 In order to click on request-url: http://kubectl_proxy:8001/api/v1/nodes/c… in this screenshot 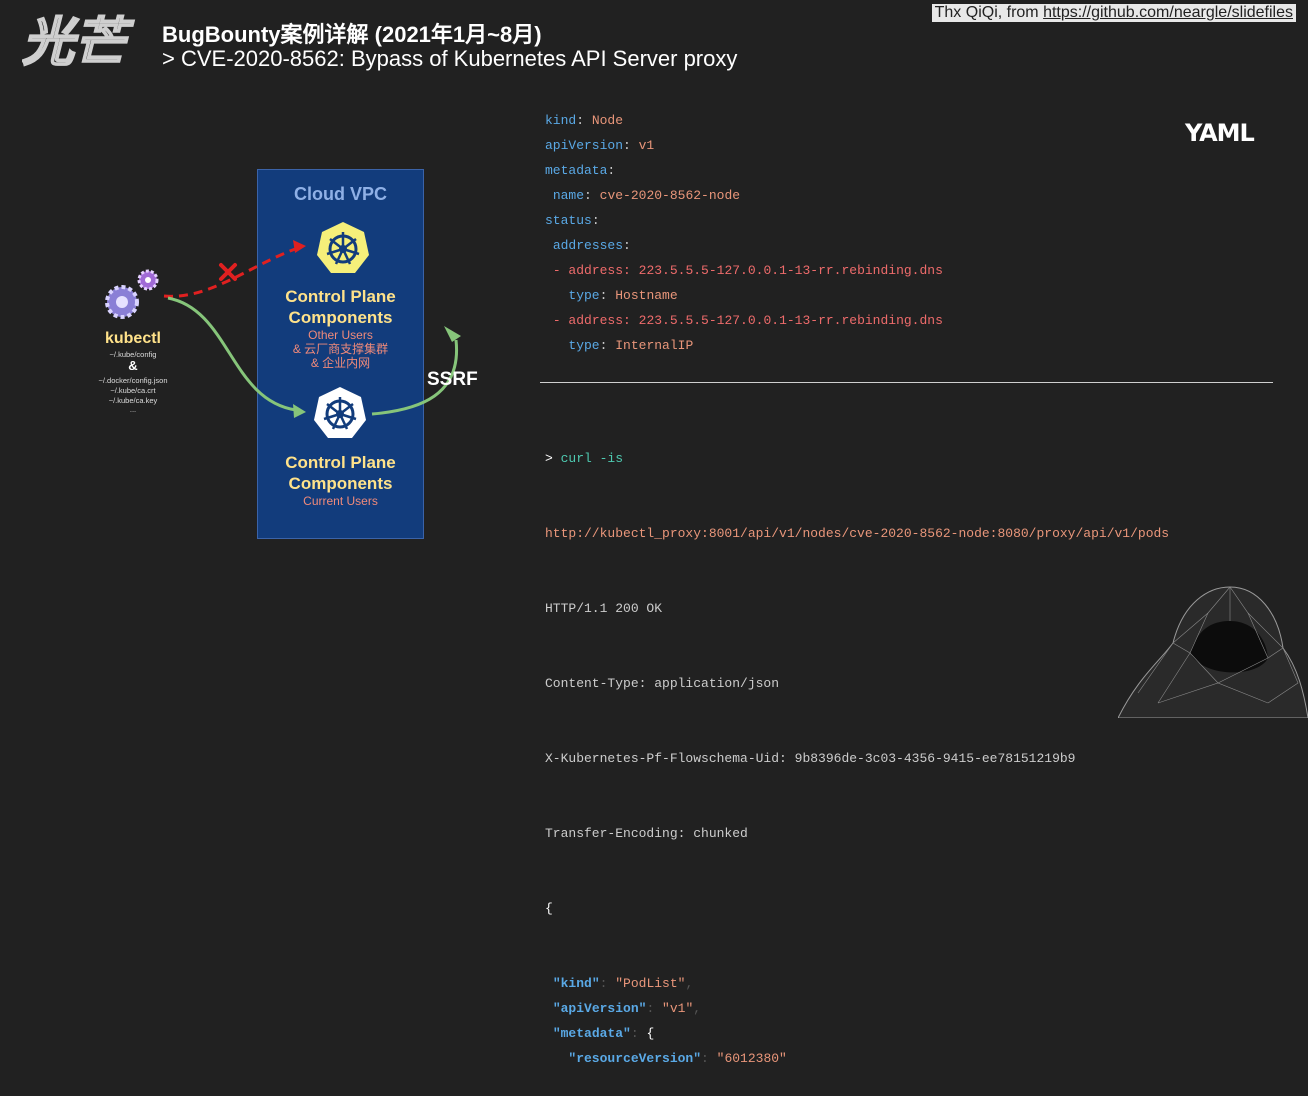, I will do `click(857, 533)`.